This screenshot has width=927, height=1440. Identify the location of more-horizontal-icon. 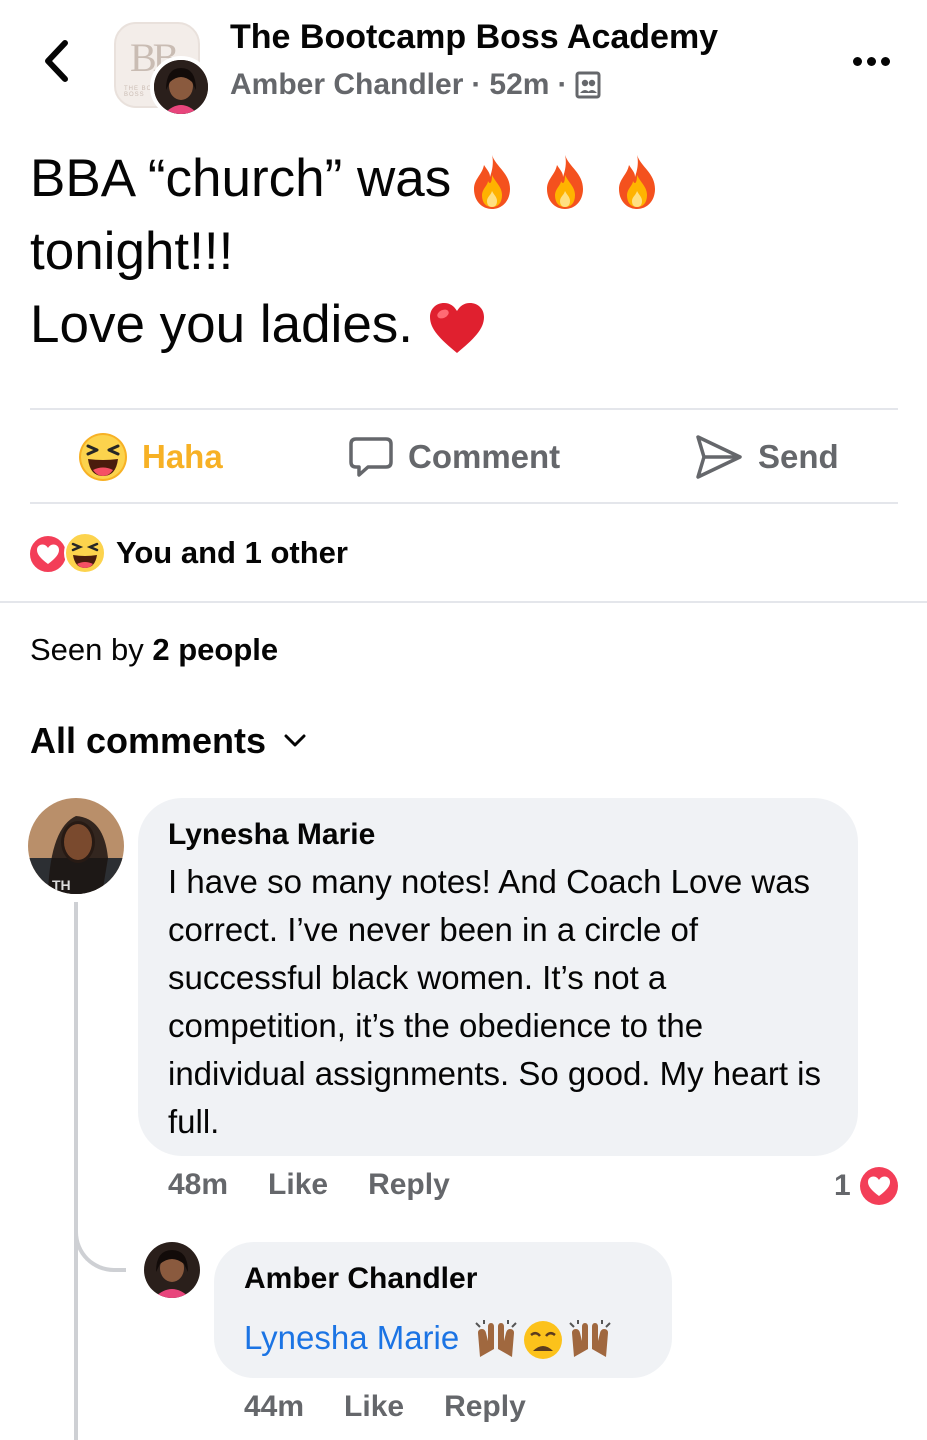
(857, 61).